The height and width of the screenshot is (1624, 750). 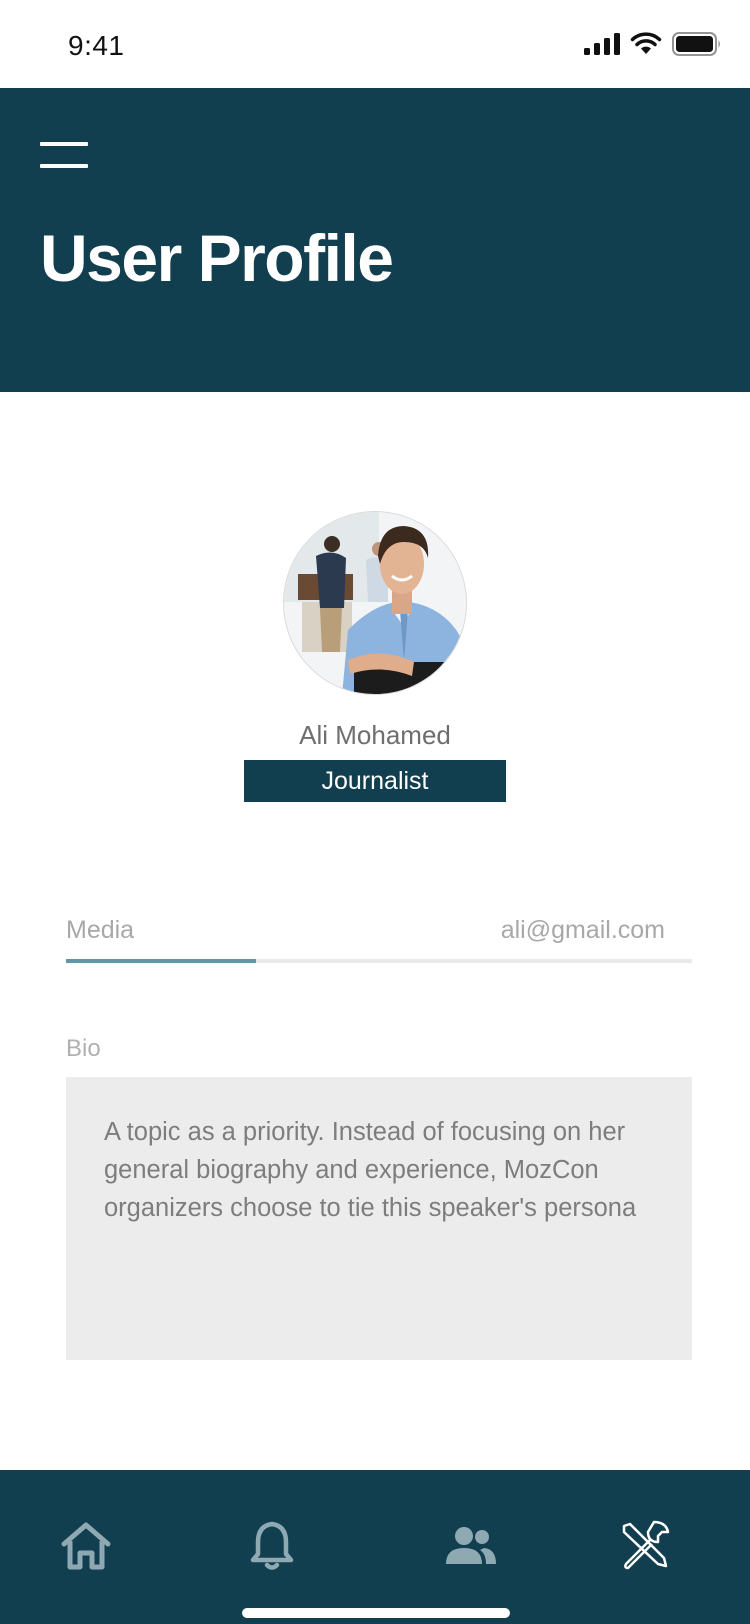 I want to click on hamburger-menu-icon, so click(x=64, y=154).